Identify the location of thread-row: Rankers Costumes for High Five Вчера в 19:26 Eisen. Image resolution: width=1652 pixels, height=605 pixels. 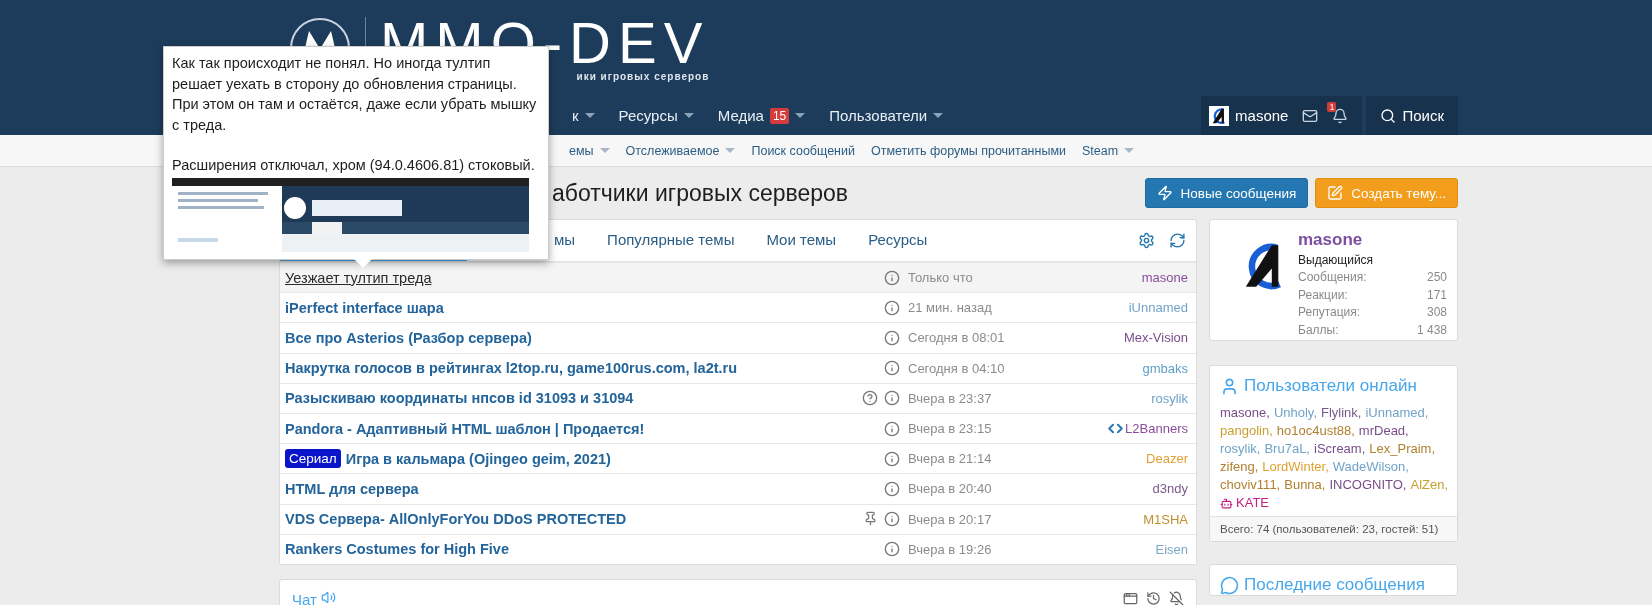
(738, 548).